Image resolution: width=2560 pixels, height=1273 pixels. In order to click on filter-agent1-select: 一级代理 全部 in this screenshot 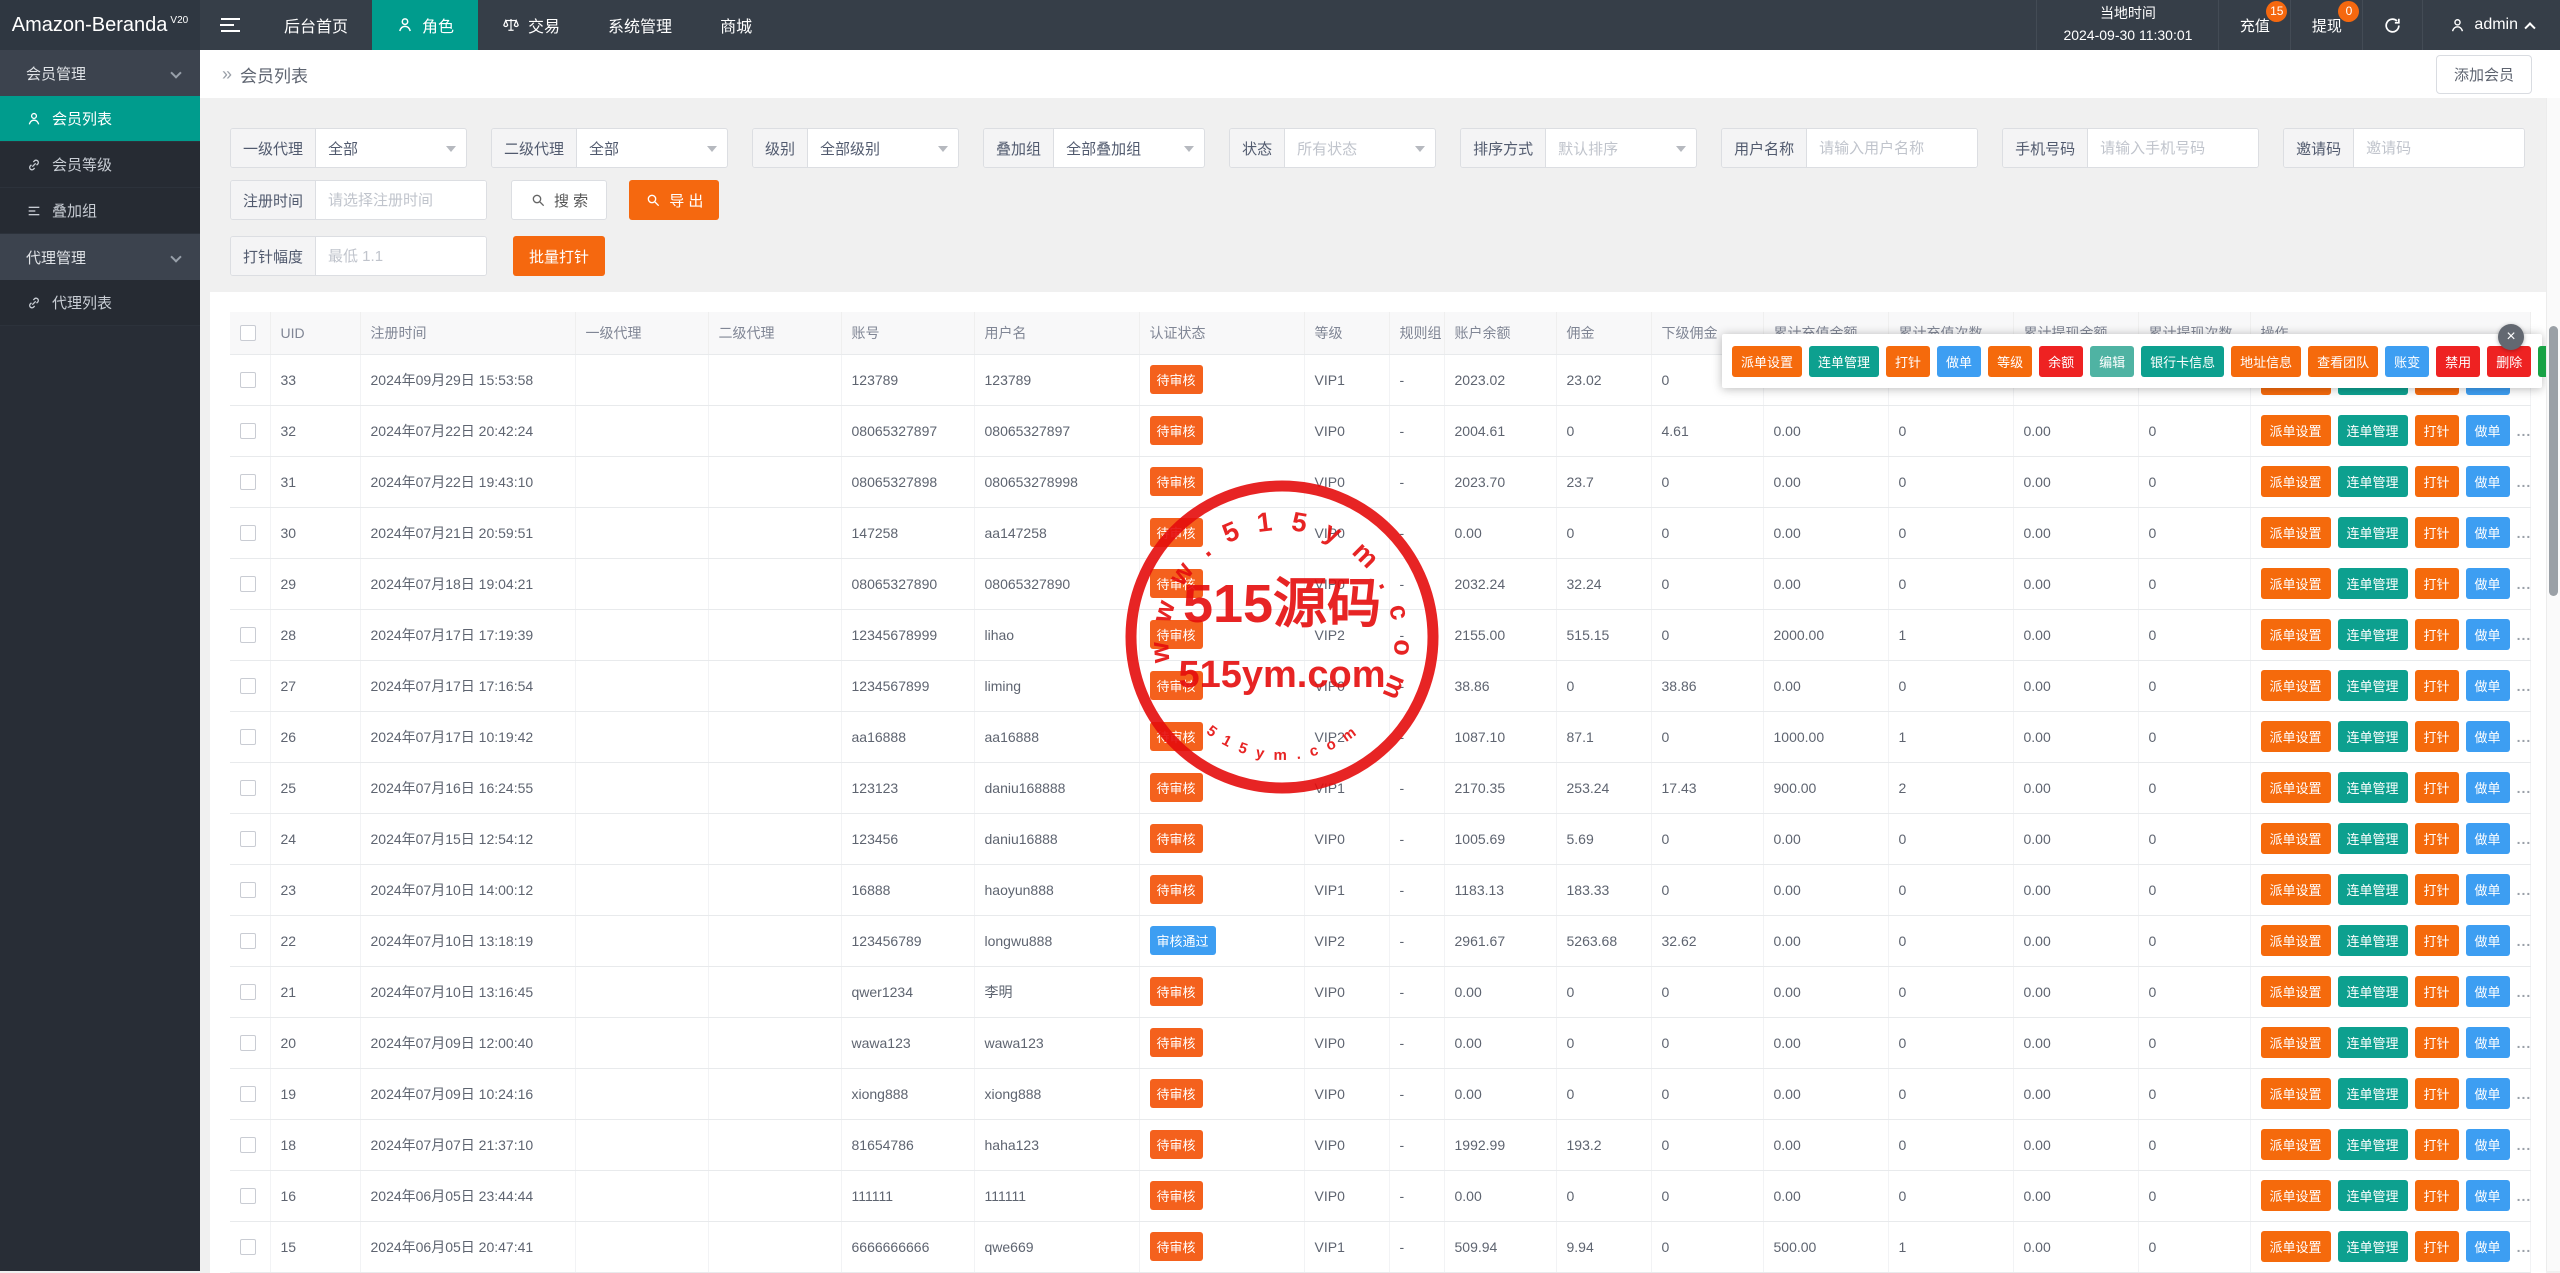, I will do `click(349, 148)`.